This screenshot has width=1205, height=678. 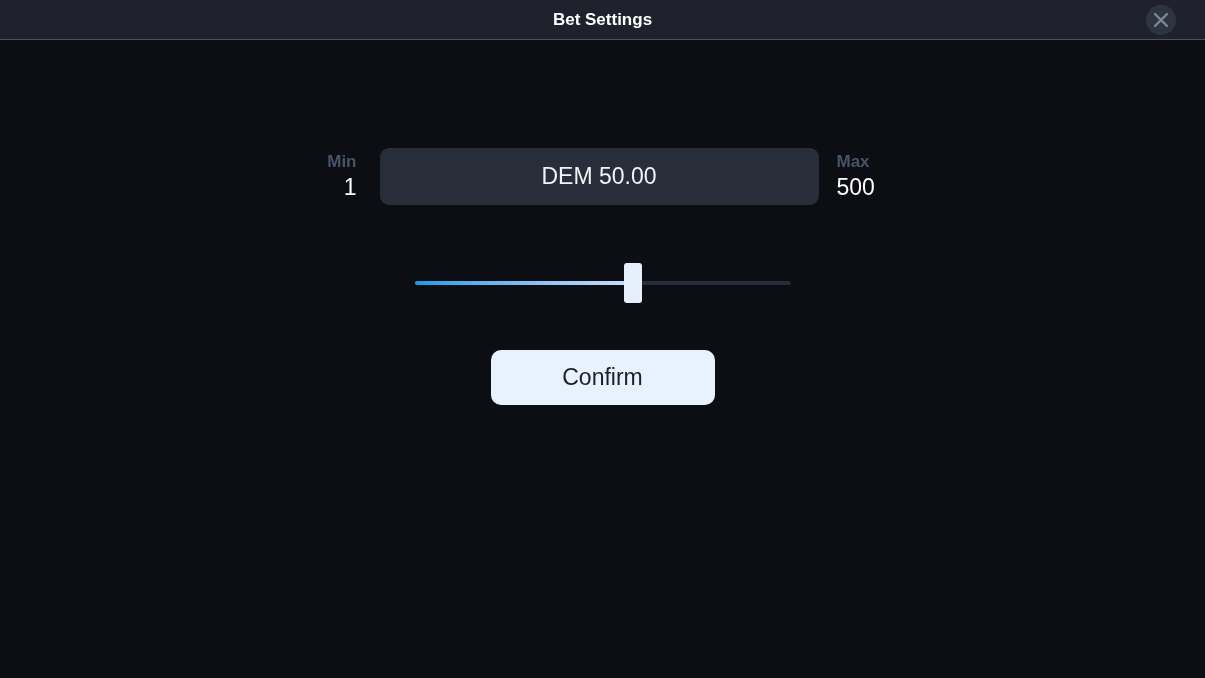 I want to click on amount-field: DEM 50.00, so click(x=599, y=176).